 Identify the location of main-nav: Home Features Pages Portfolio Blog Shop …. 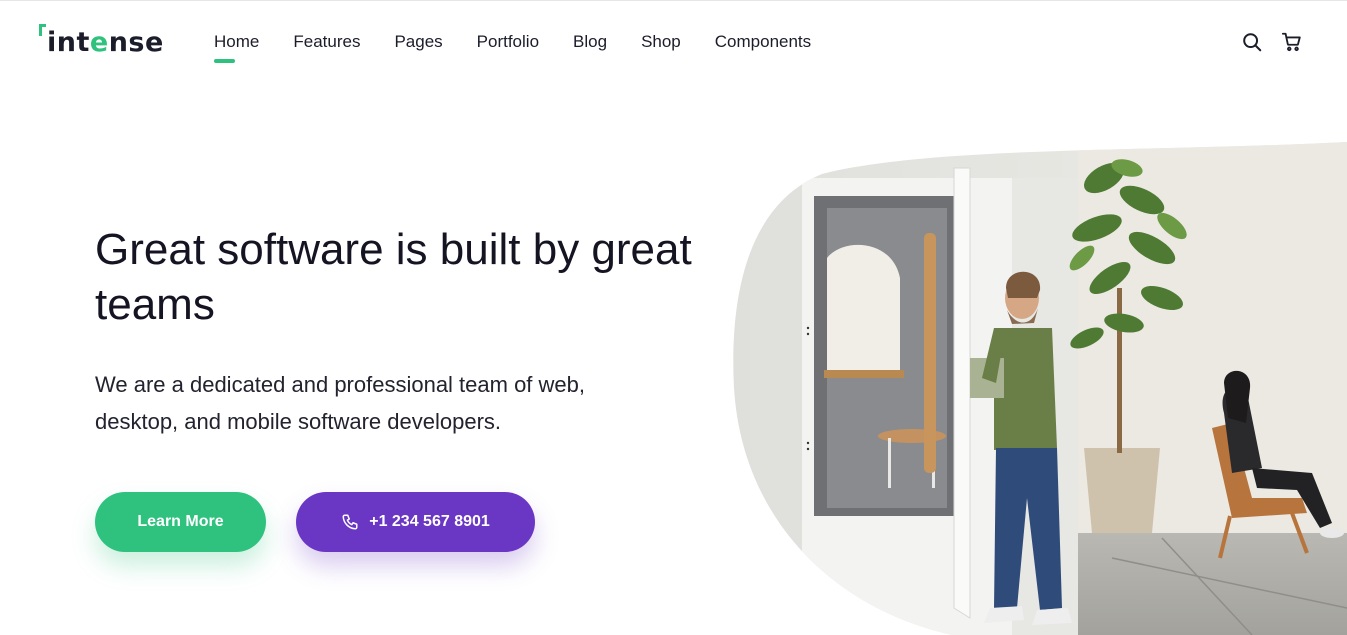
(529, 46).